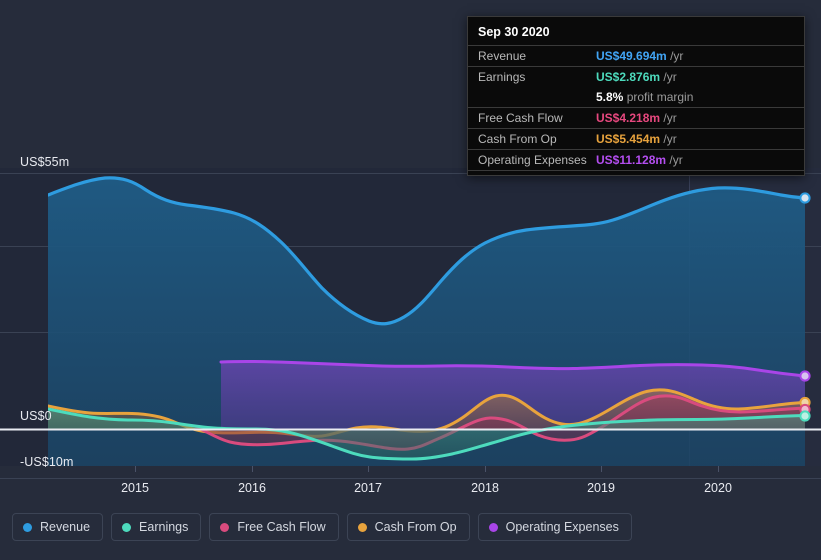 Image resolution: width=821 pixels, height=560 pixels. Describe the element at coordinates (677, 56) in the screenshot. I see `tooltip-unit-revenue: /yr` at that location.